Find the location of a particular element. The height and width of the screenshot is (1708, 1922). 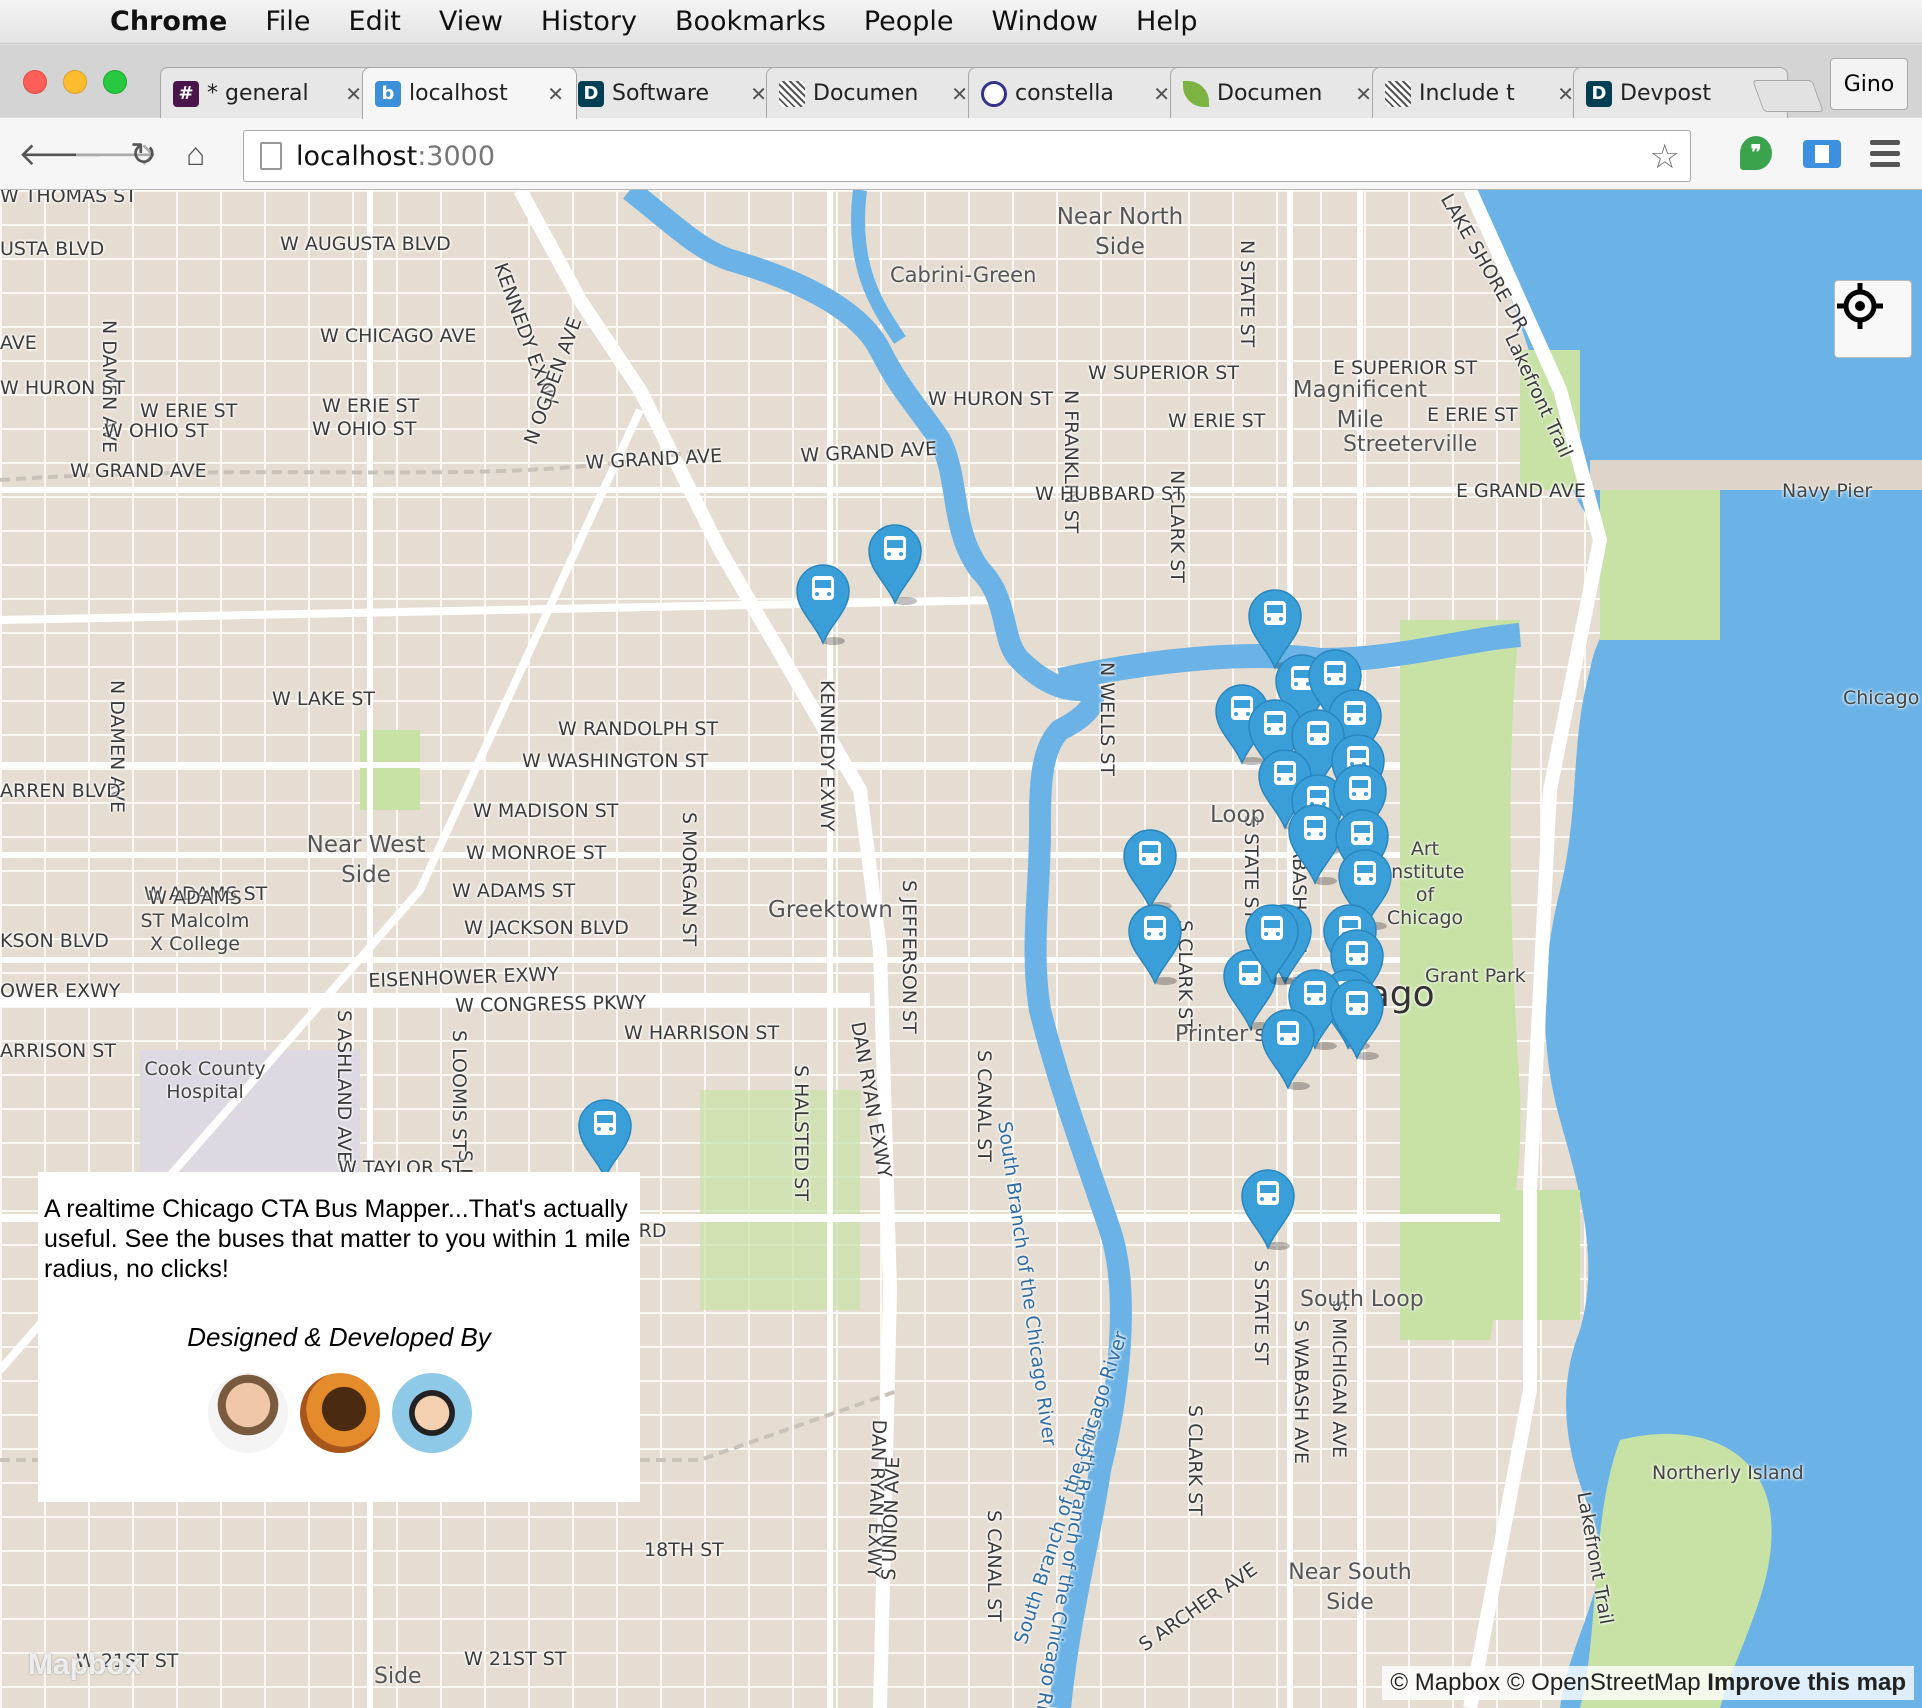

street-label: S ASHLAND AVE is located at coordinates (344, 1087).